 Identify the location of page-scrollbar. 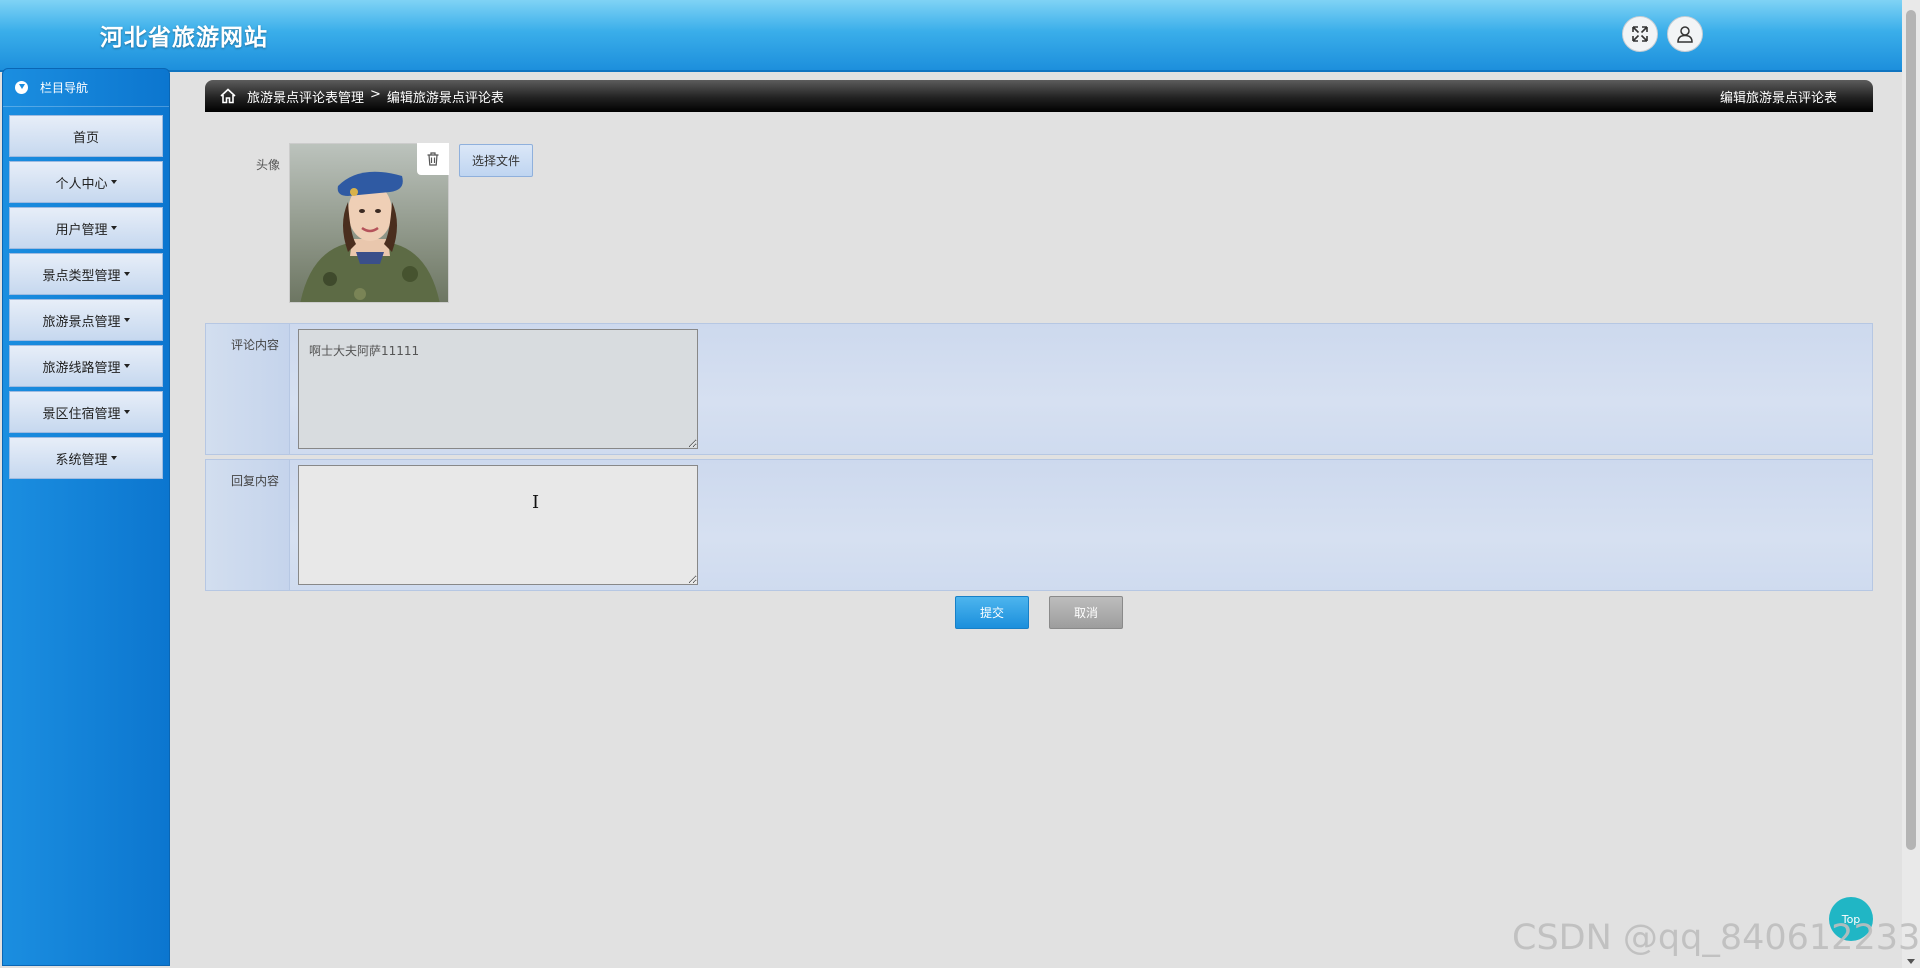
(1911, 484).